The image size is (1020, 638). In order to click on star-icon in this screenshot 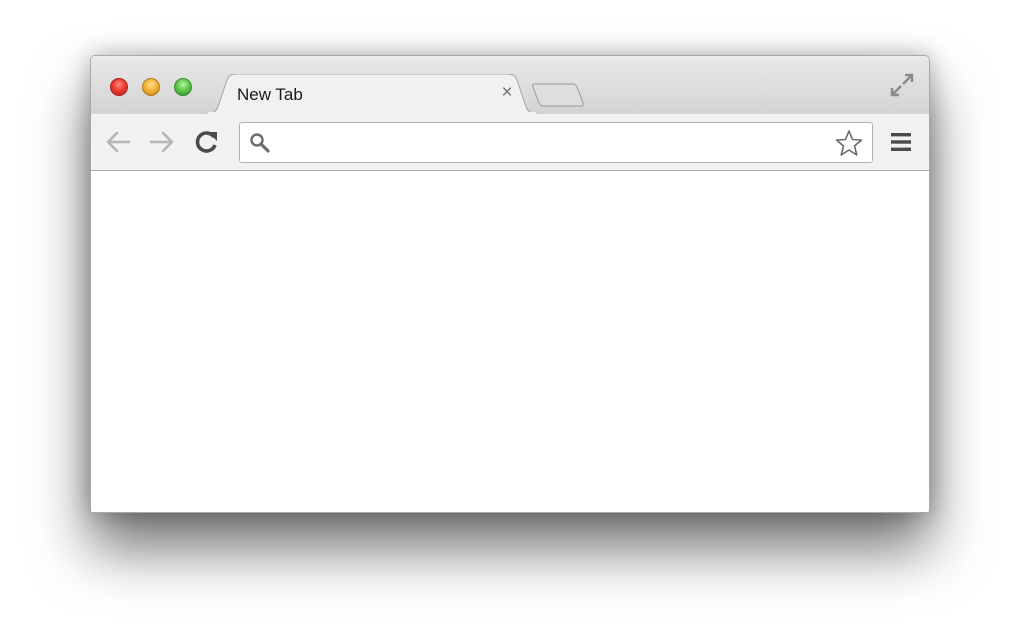, I will do `click(849, 143)`.